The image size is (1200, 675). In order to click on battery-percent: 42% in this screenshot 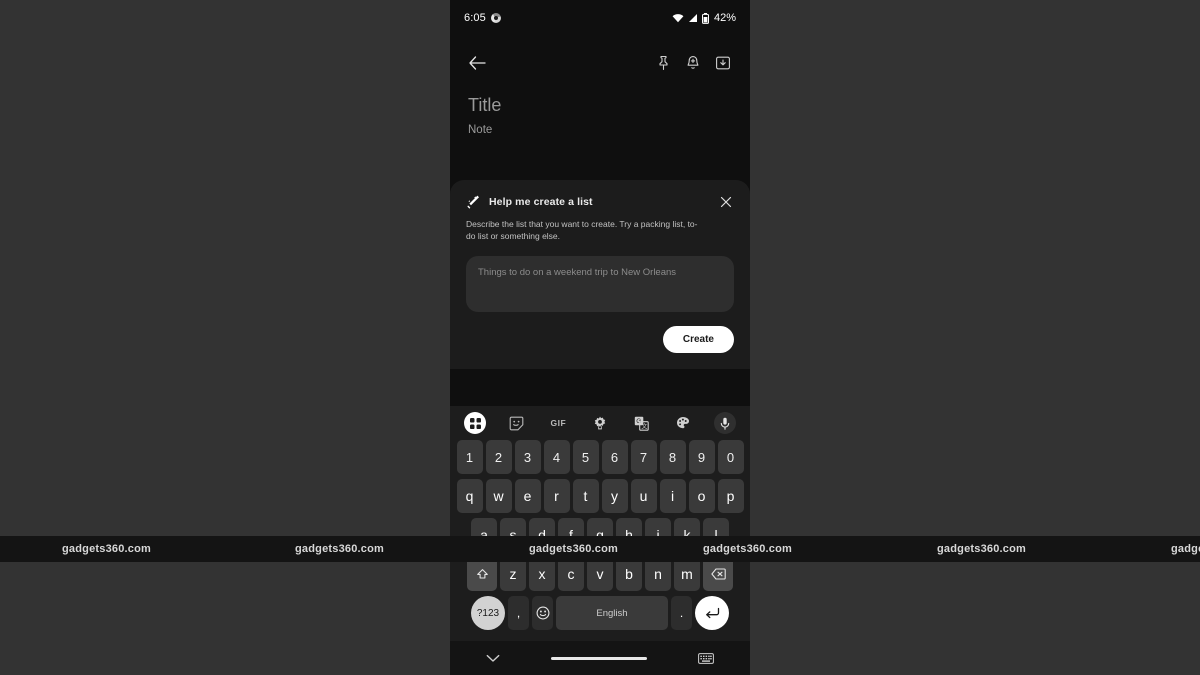, I will do `click(724, 18)`.